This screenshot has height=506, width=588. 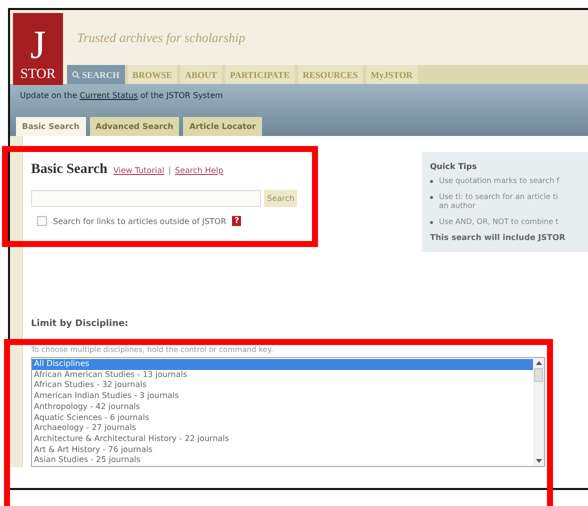 I want to click on status-link: Current Status, so click(x=109, y=95).